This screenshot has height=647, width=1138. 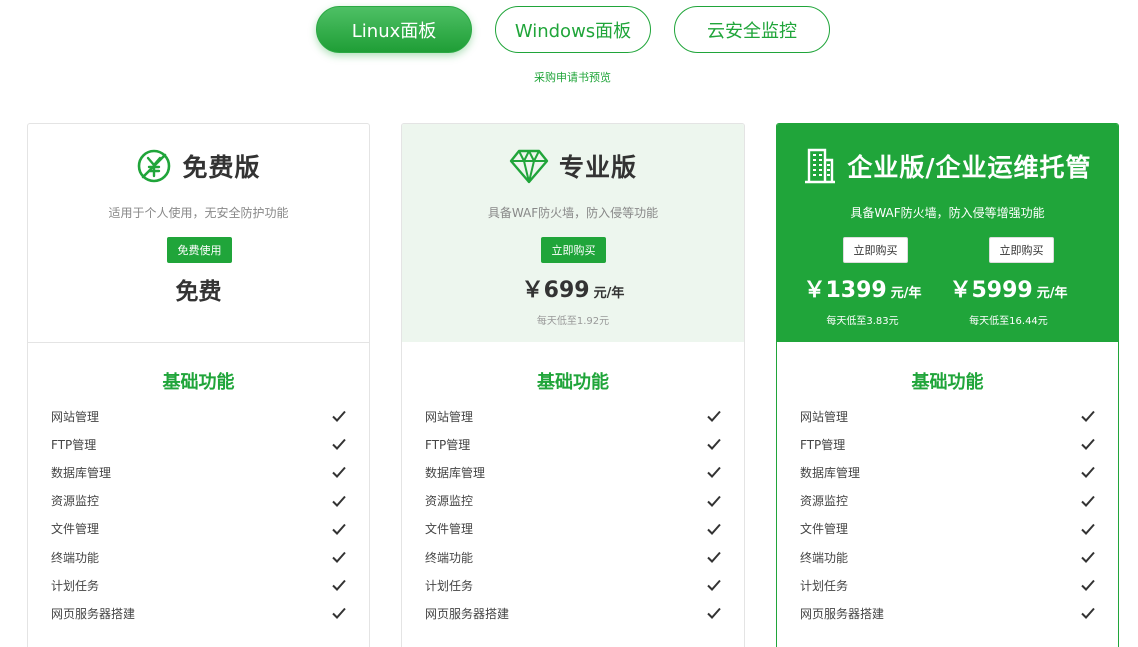 What do you see at coordinates (198, 213) in the screenshot?
I see `plan-description: 适用于个人使用，无安全防护功能` at bounding box center [198, 213].